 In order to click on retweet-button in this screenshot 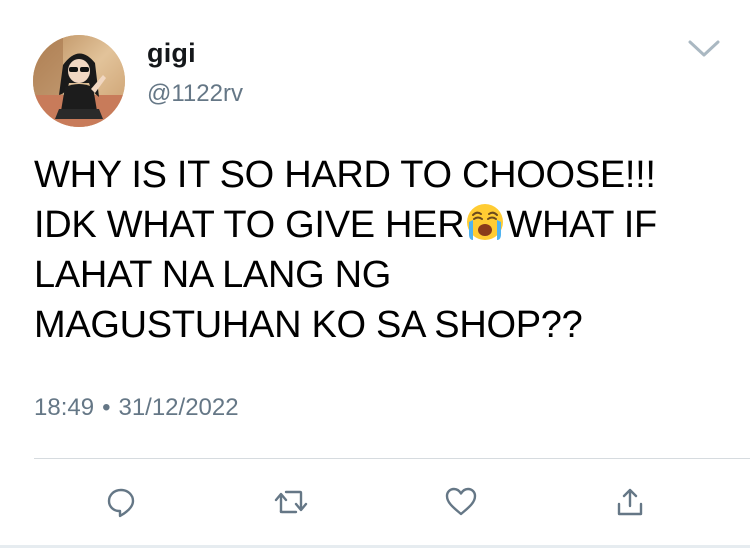, I will do `click(291, 502)`.